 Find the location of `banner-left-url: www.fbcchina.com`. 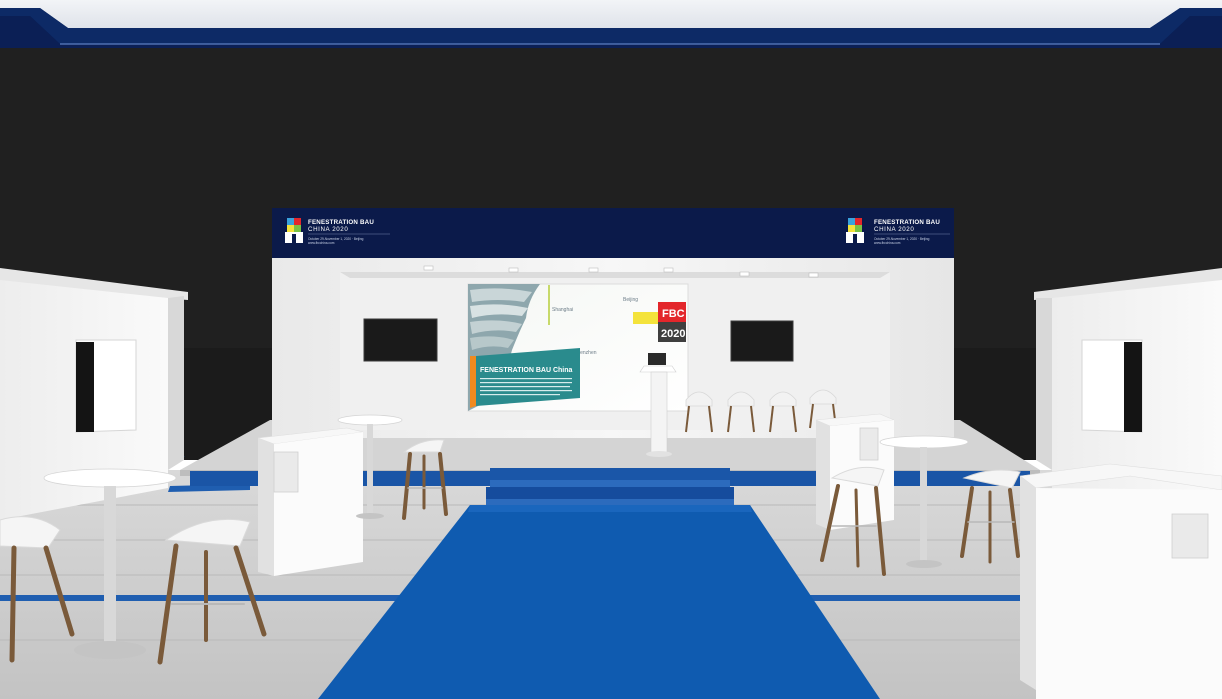

banner-left-url: www.fbcchina.com is located at coordinates (321, 243).